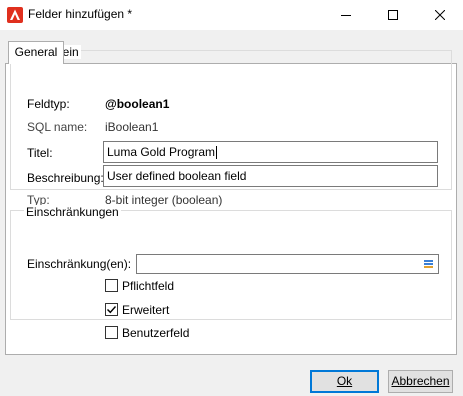 The image size is (463, 396). I want to click on user-field-checkbox, so click(111, 332).